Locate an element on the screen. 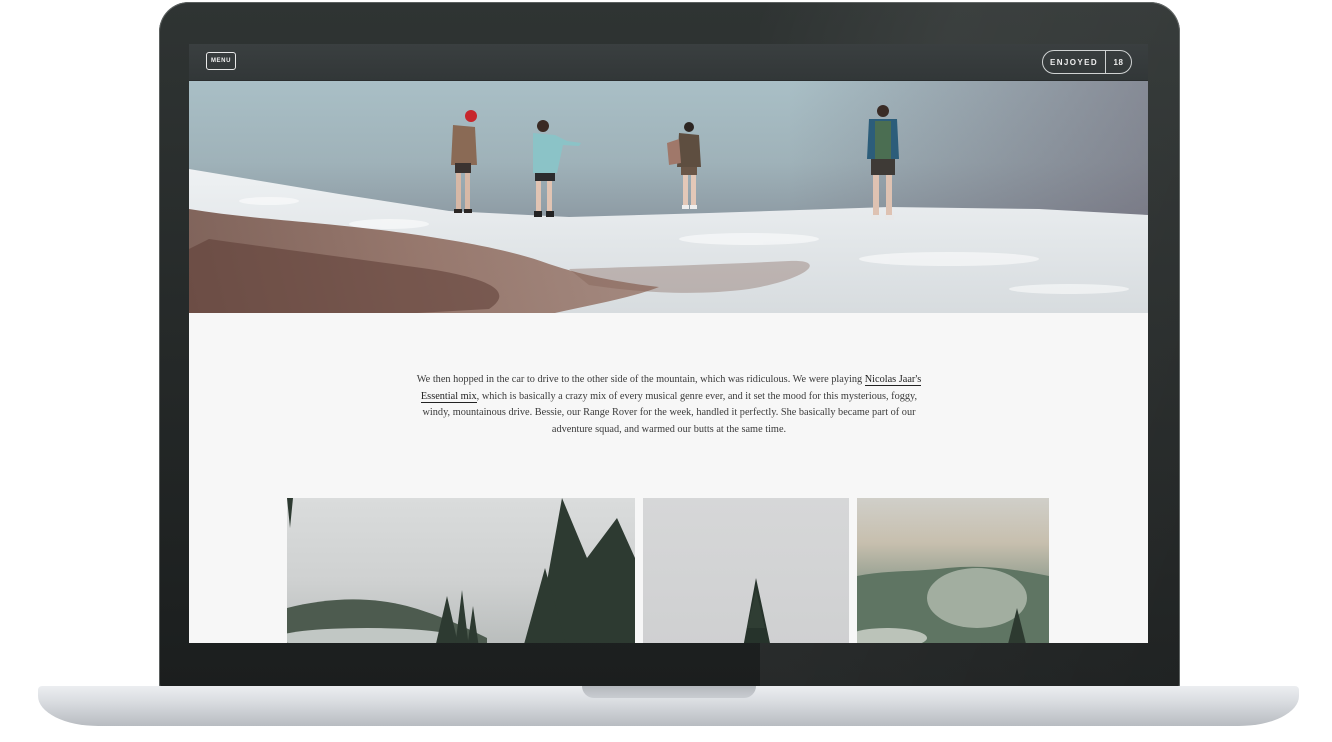 Image resolution: width=1332 pixels, height=742 pixels. lone-tree-scene is located at coordinates (756, 610).